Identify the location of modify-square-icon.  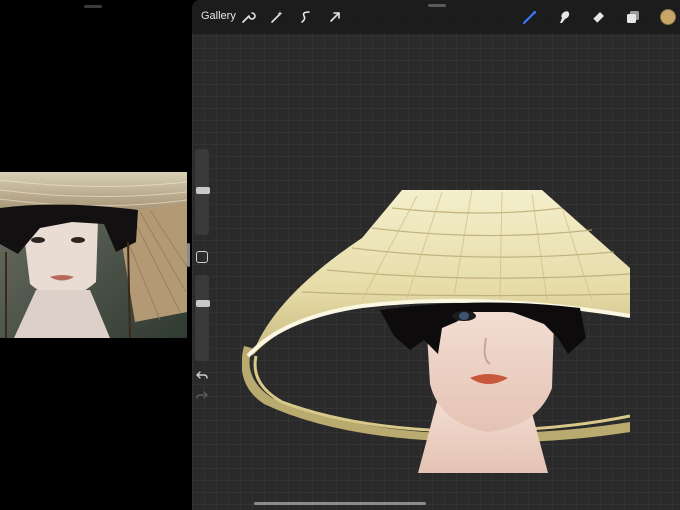
(202, 257).